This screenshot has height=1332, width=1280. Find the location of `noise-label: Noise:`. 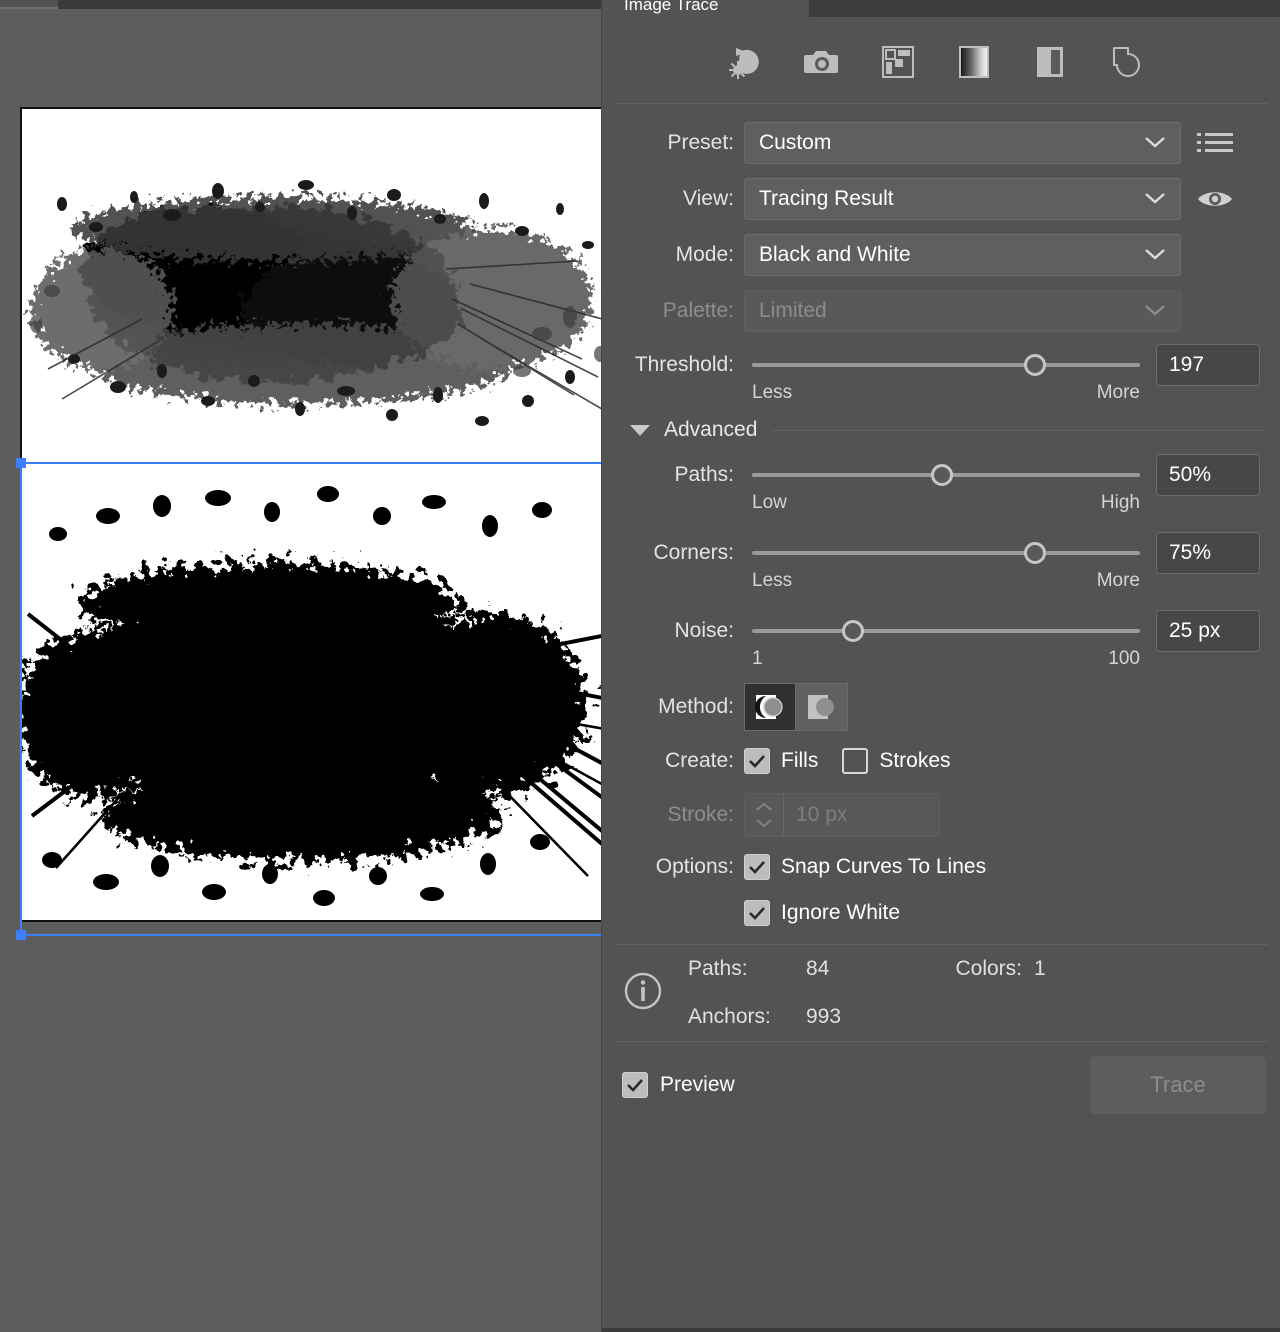

noise-label: Noise: is located at coordinates (704, 630).